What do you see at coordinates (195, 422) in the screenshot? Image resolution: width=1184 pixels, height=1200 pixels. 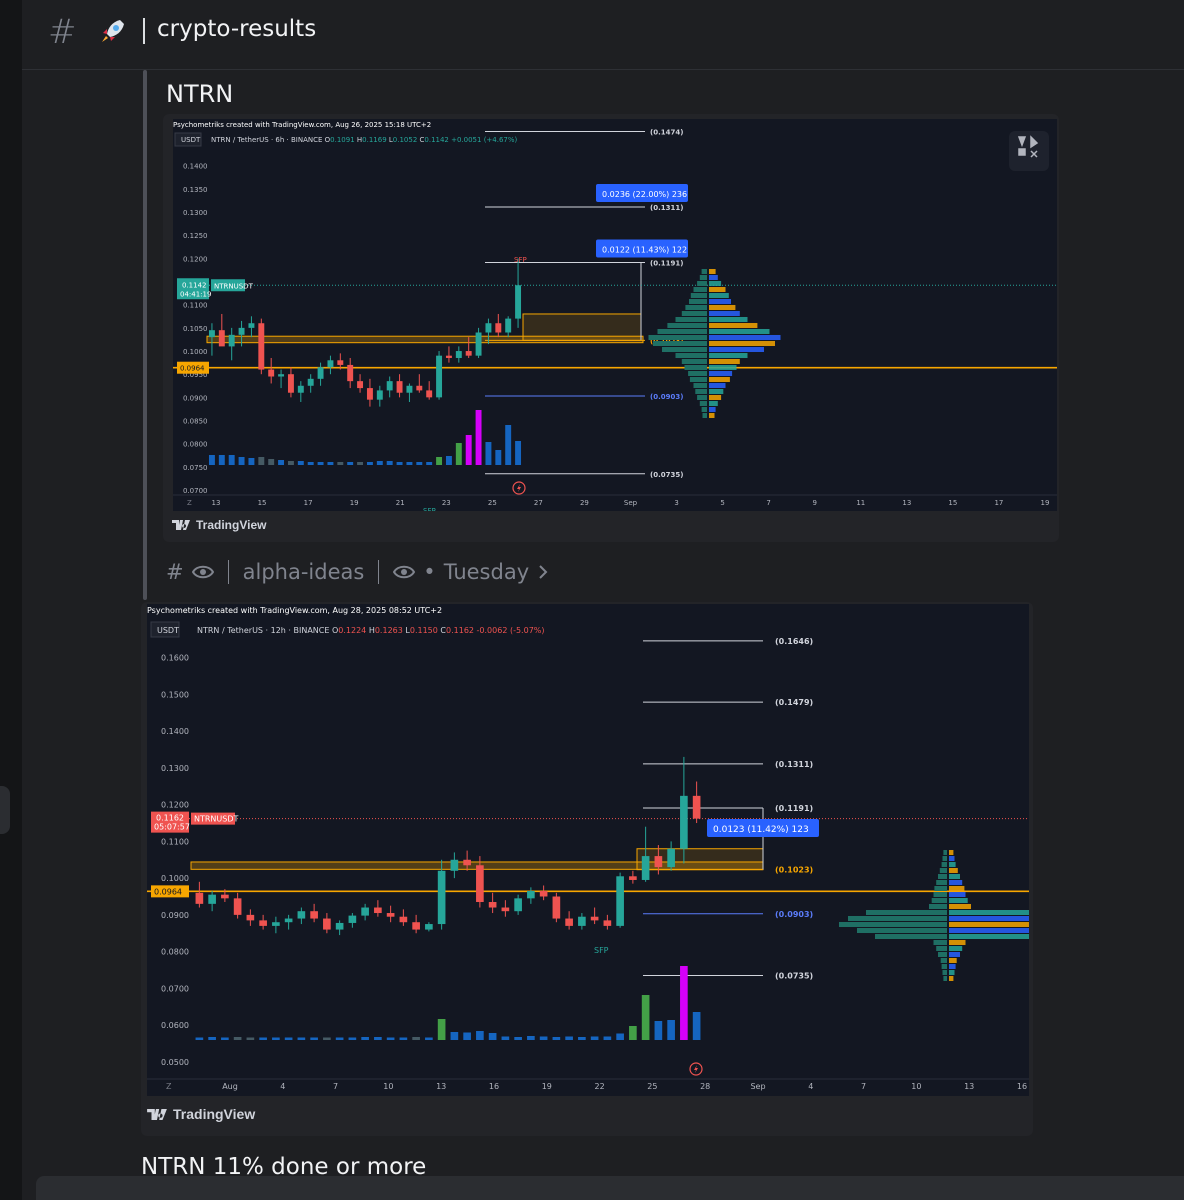 I see `y-tick-label: 0.0850` at bounding box center [195, 422].